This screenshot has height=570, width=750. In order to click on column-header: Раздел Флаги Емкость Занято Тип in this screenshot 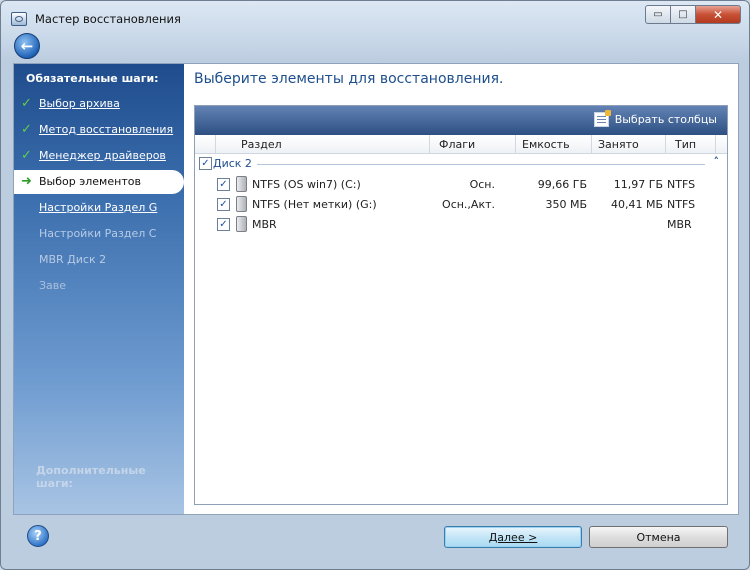, I will do `click(461, 144)`.